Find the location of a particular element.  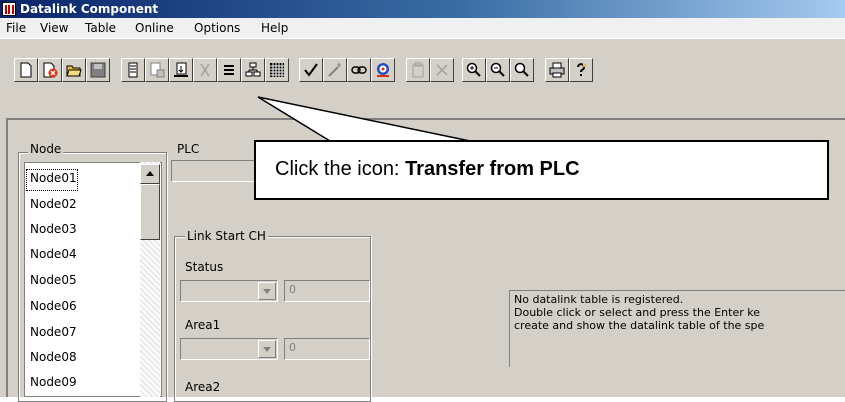

callout-emphasis: Transfer from PLC is located at coordinates (492, 169).